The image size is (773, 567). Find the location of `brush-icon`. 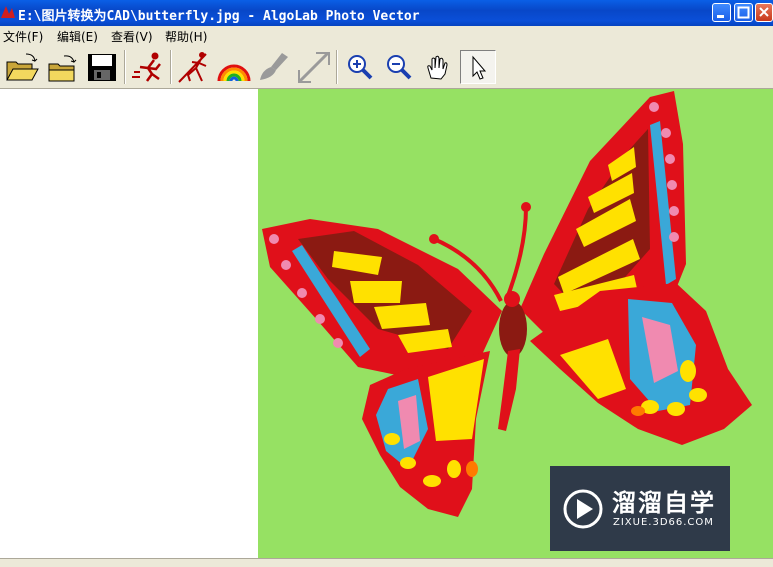

brush-icon is located at coordinates (274, 66).